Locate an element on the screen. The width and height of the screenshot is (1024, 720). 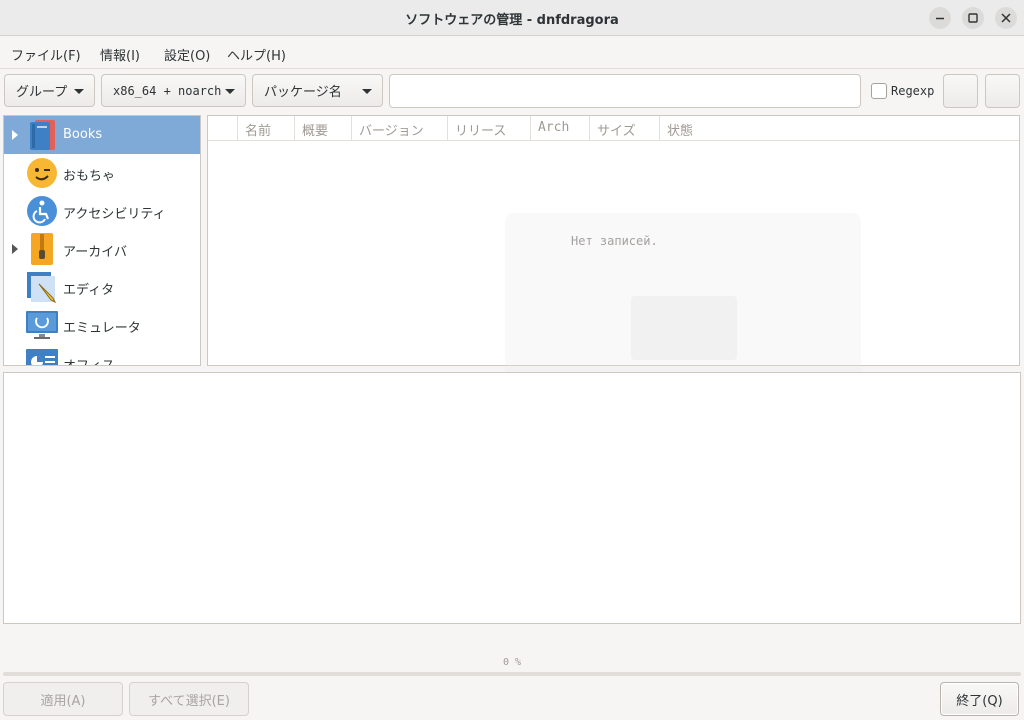
column-header-status: 状態 is located at coordinates (839, 128).